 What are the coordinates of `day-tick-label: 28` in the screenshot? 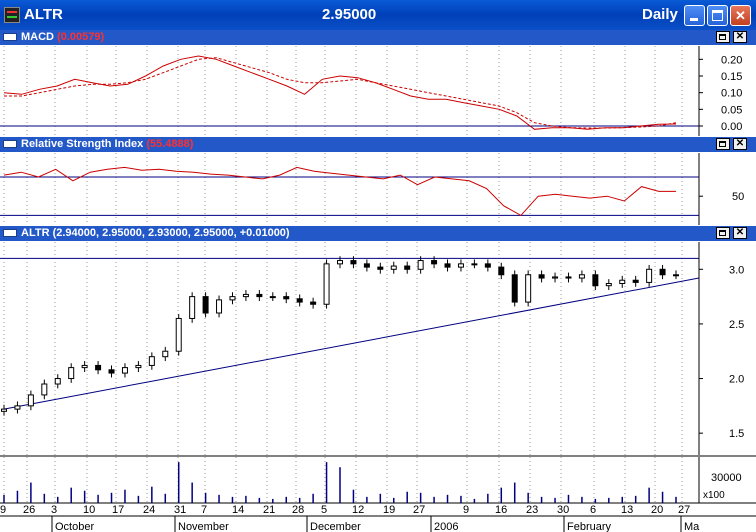 It's located at (298, 510).